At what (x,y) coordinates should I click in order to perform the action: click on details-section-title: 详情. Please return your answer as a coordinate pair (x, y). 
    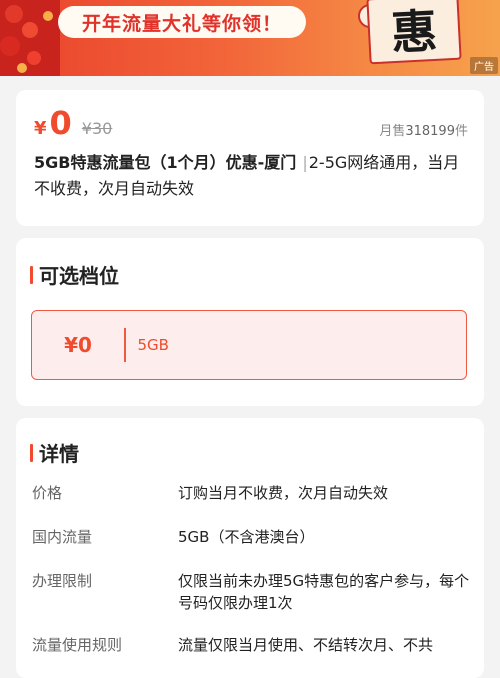
    Looking at the image, I should click on (54, 452).